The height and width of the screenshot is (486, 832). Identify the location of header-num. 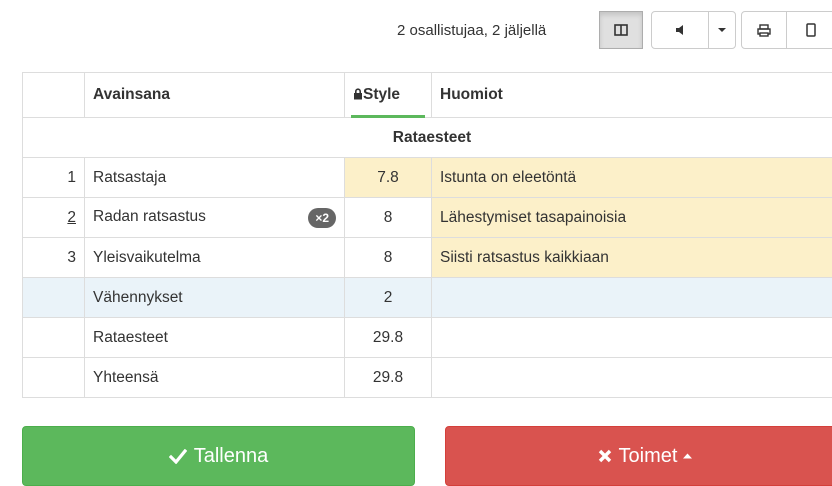
(54, 95).